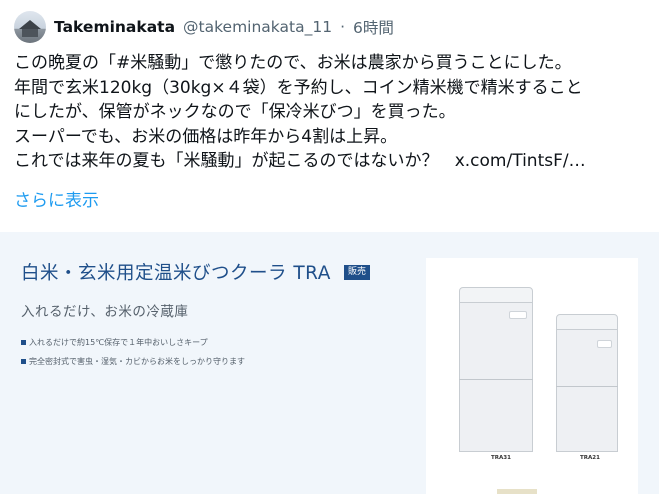  Describe the element at coordinates (114, 27) in the screenshot. I see `author-name: Takeminakata` at that location.